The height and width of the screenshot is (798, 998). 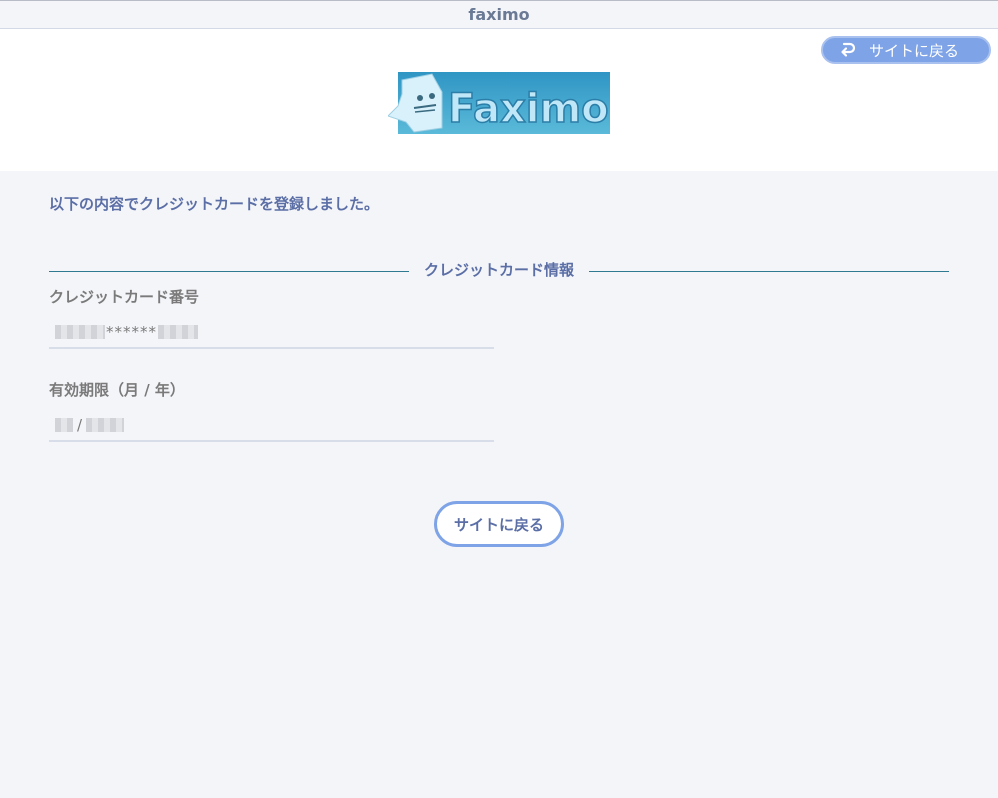 What do you see at coordinates (131, 332) in the screenshot?
I see `card-number-masked: ******` at bounding box center [131, 332].